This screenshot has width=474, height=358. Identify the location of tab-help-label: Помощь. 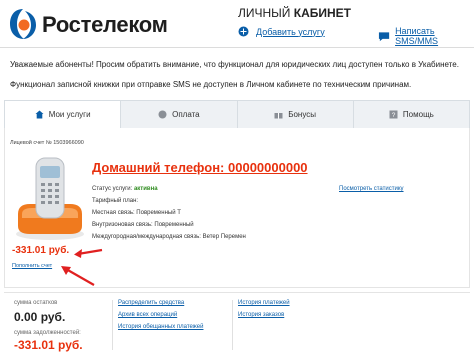
(418, 114).